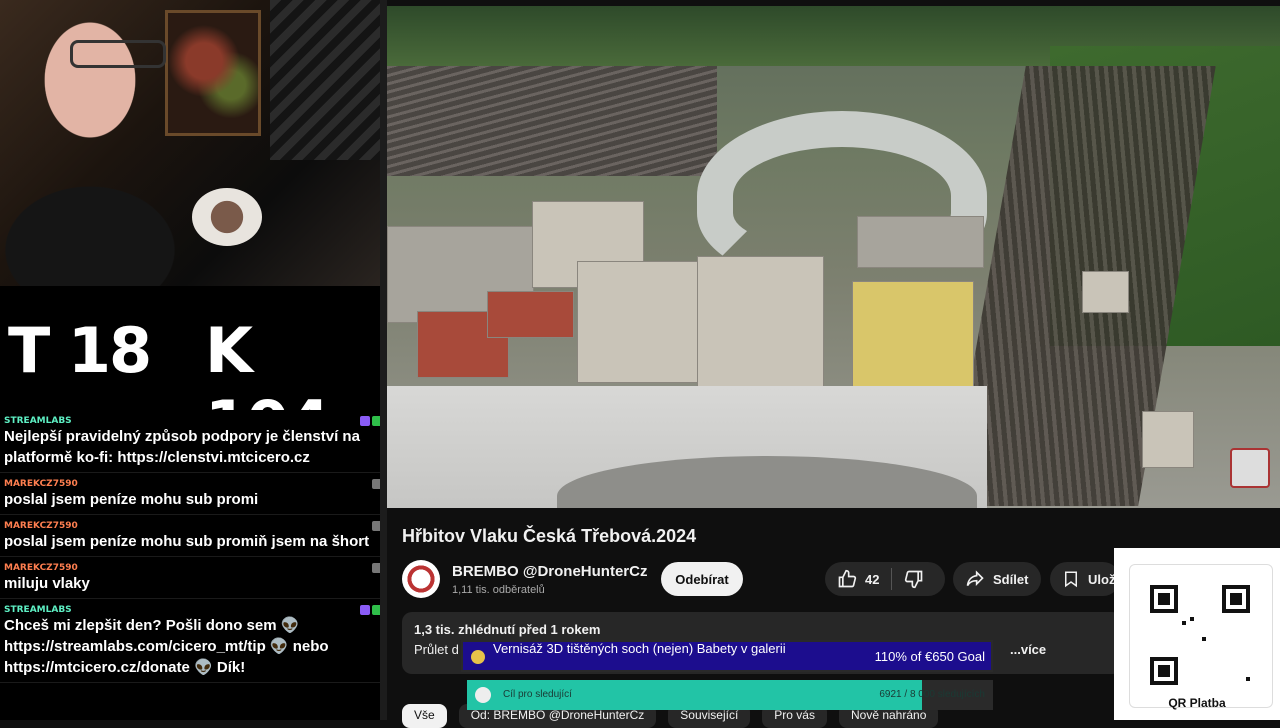 This screenshot has height=728, width=1280. I want to click on chat-message: MAREKCZ7590 miluju vlaky, so click(192, 578).